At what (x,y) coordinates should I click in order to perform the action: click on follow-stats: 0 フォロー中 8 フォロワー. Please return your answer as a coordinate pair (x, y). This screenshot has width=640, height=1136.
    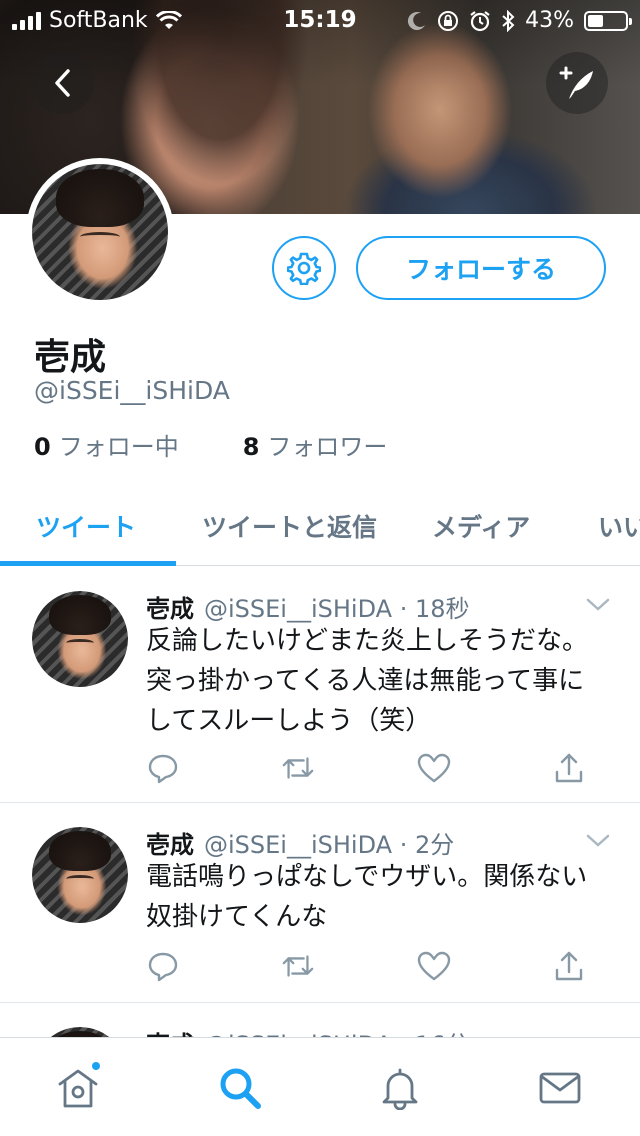
    Looking at the image, I should click on (210, 444).